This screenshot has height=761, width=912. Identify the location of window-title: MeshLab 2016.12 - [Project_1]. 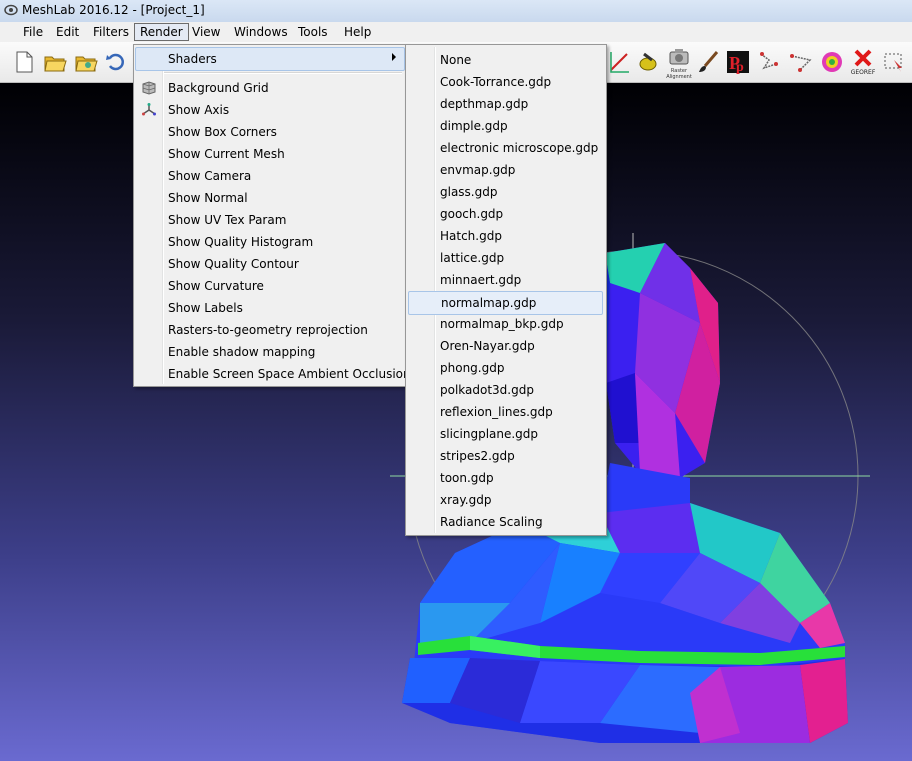
(113, 10).